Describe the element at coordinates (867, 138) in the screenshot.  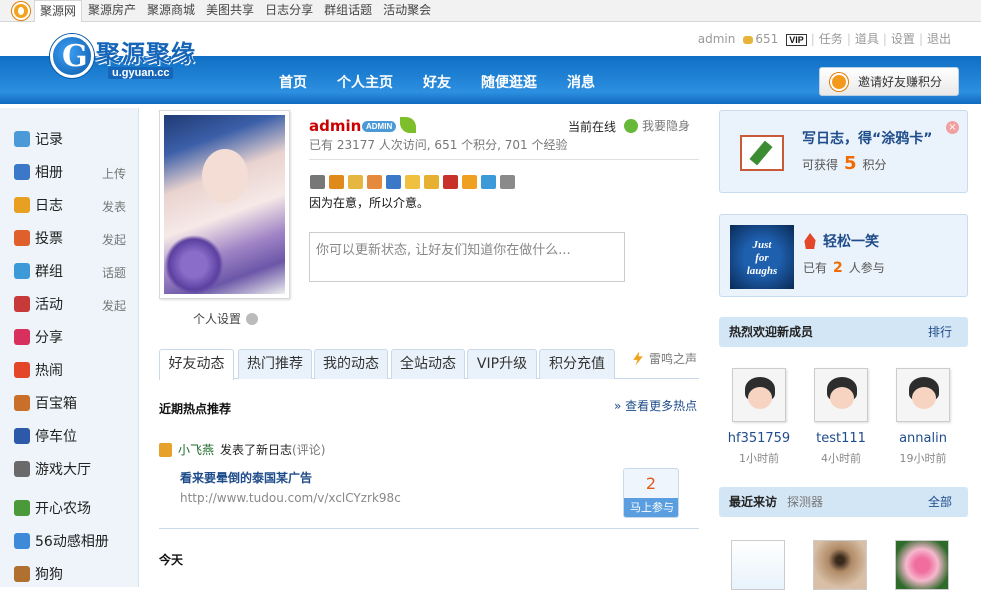
I see `diary-promo-title: 写日志，得“涂鸦卡”` at that location.